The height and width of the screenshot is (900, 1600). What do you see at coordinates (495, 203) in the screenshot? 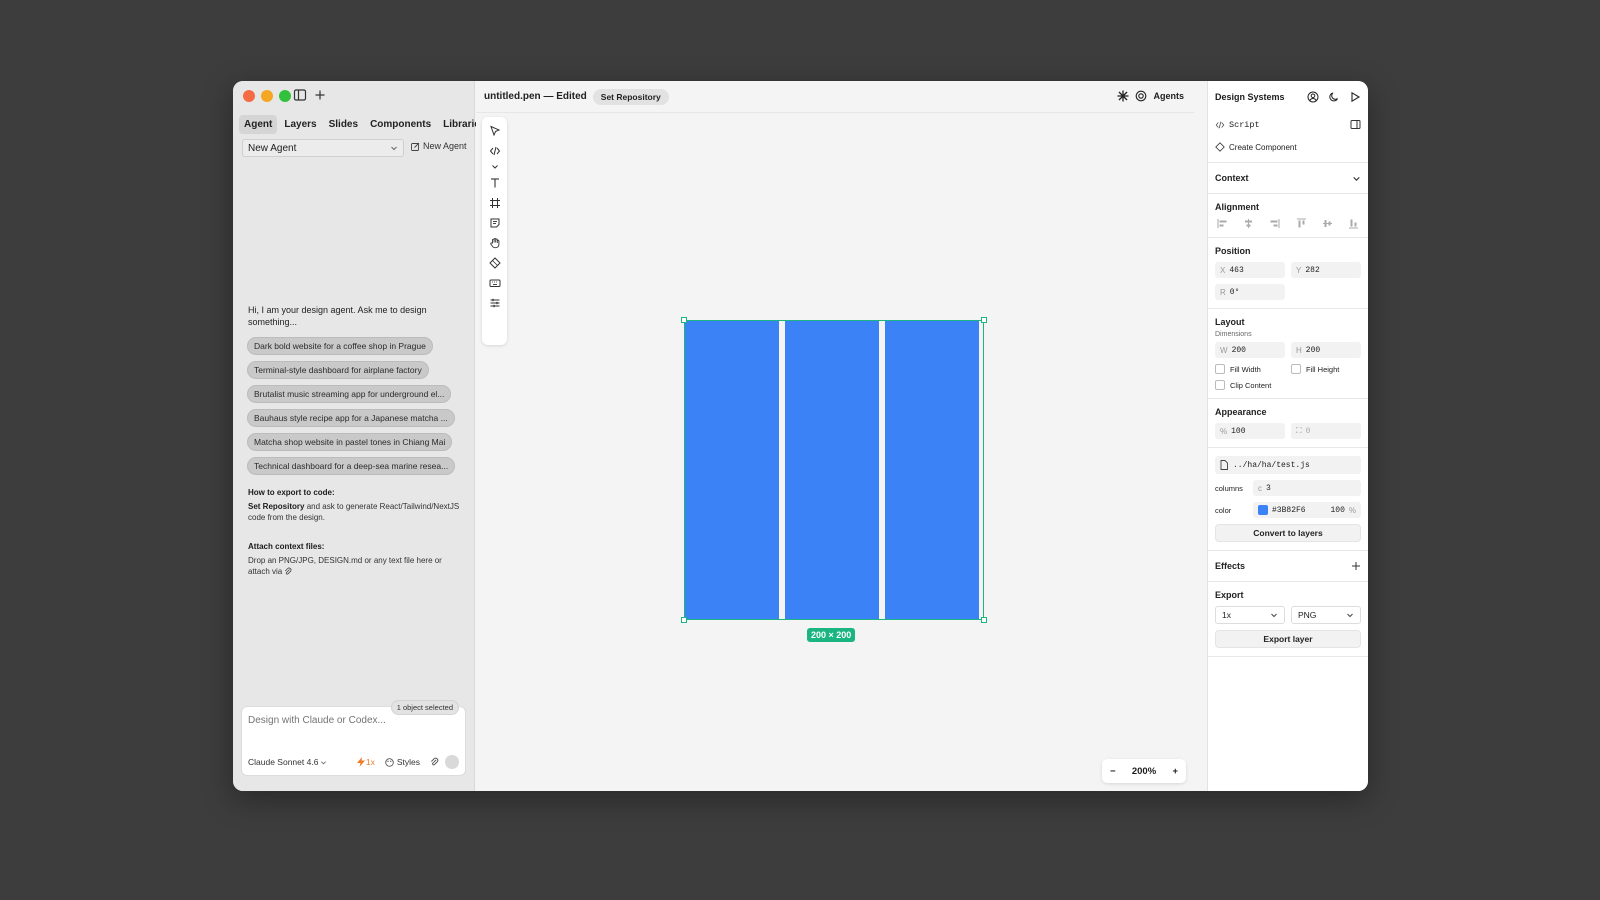
I see `frame-tool-icon` at bounding box center [495, 203].